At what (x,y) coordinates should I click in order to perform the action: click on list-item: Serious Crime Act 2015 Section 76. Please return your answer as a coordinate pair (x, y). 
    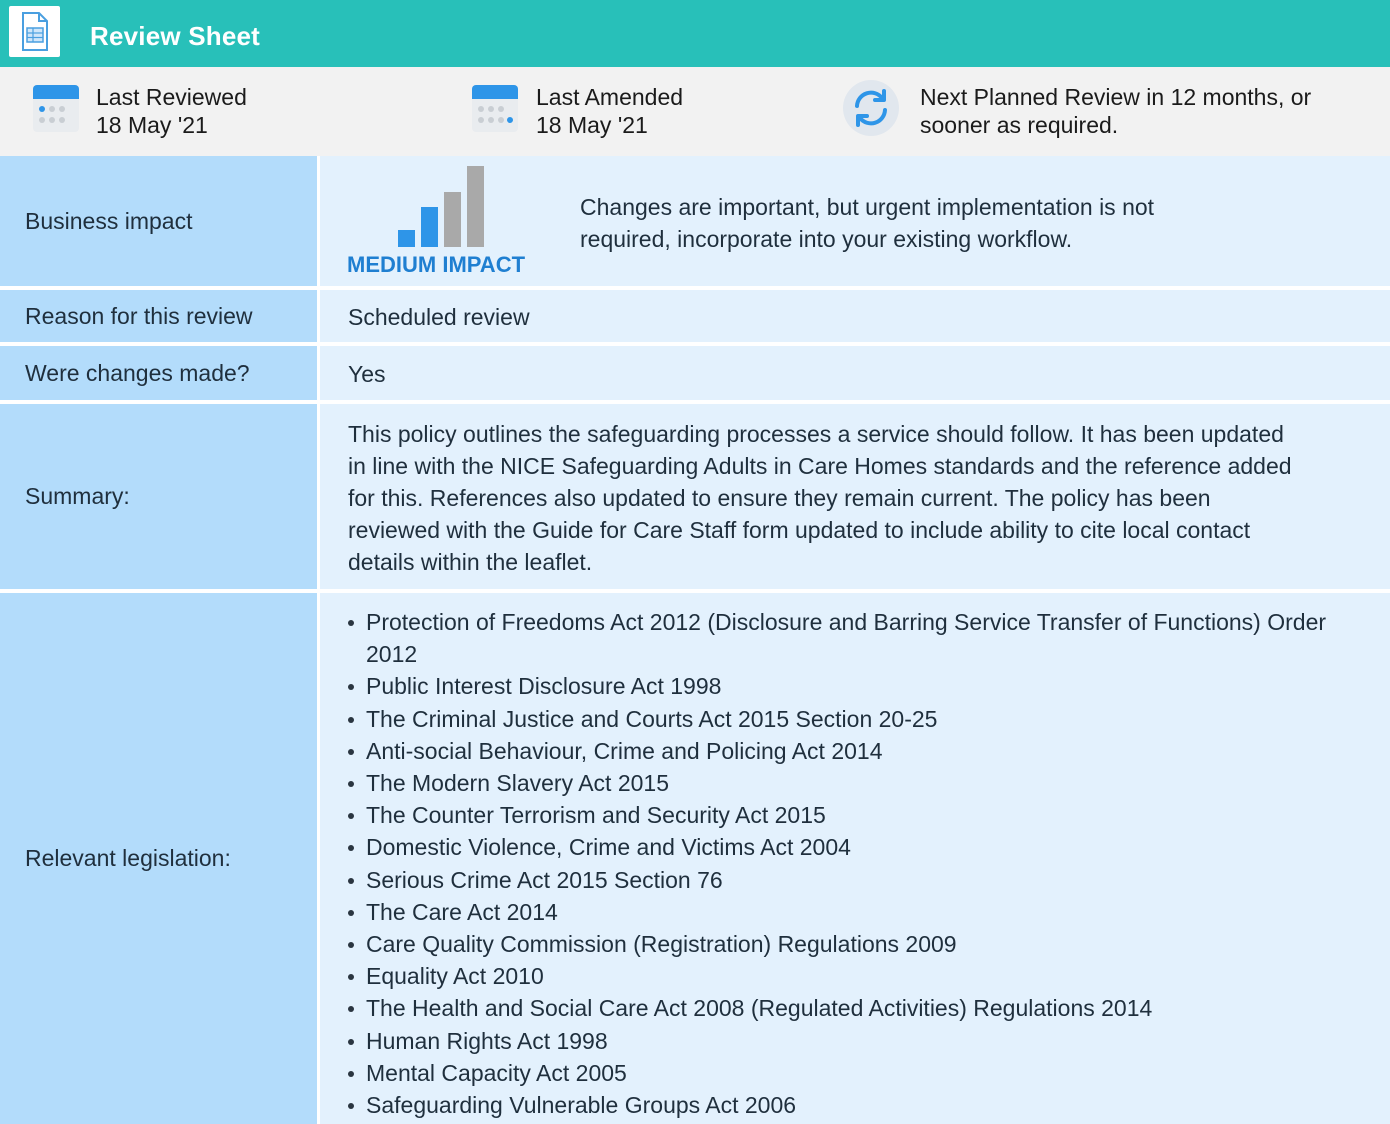
    Looking at the image, I should click on (863, 880).